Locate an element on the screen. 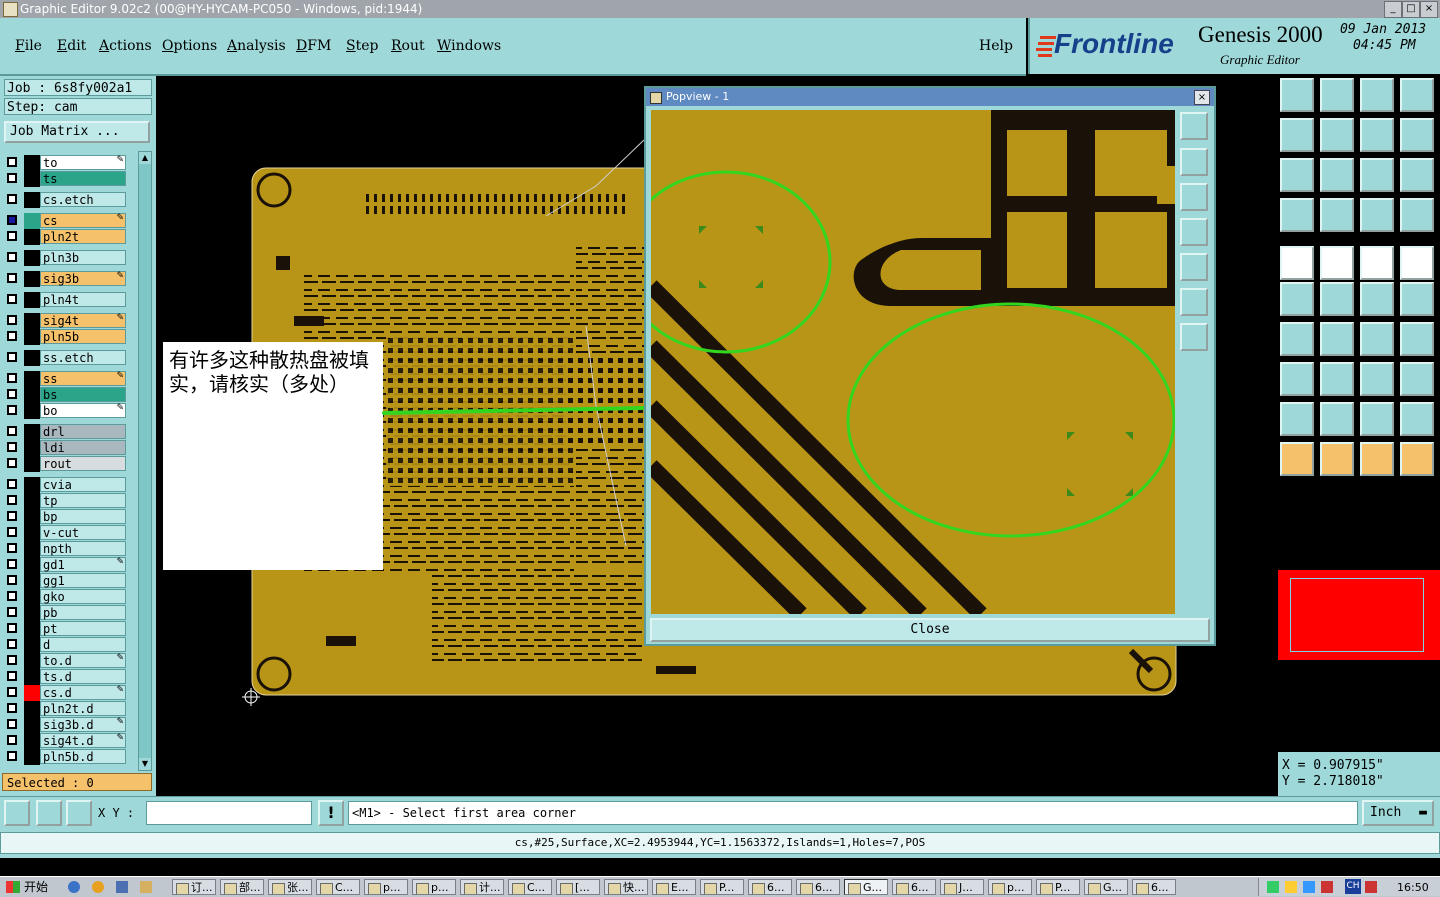 This screenshot has width=1440, height=897. select-icon is located at coordinates (1297, 459).